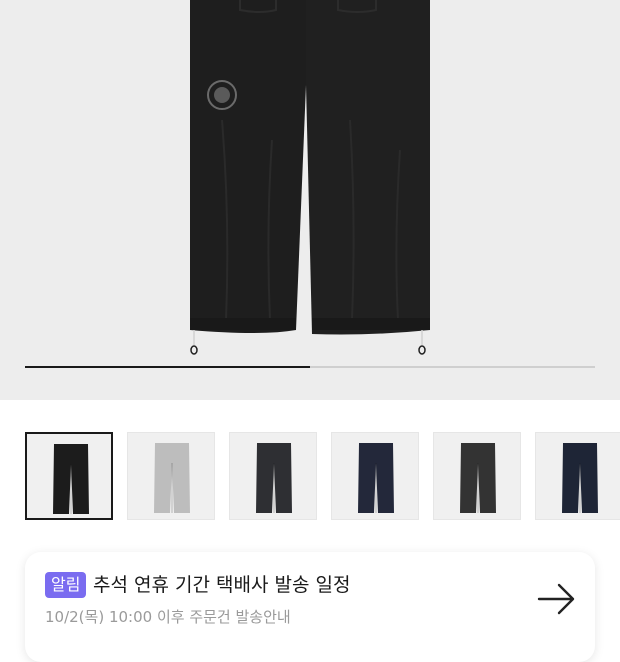 This screenshot has width=620, height=662. What do you see at coordinates (168, 617) in the screenshot?
I see `notice-subtitle: 10/2(목) 10:00 이후 주문건 발송안내` at bounding box center [168, 617].